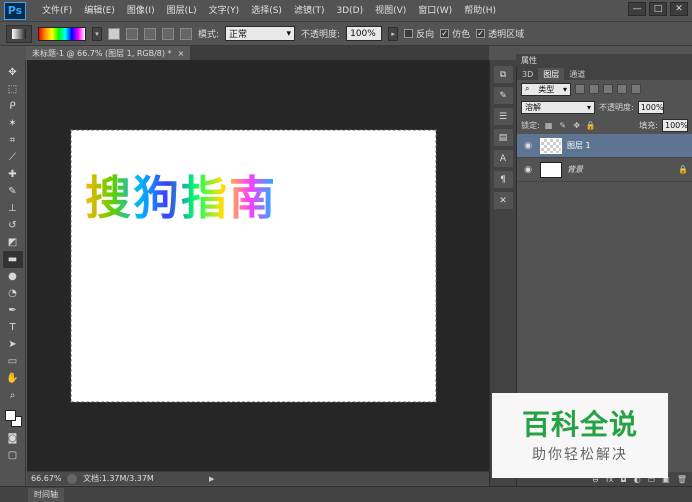 This screenshot has height=502, width=692. Describe the element at coordinates (579, 424) in the screenshot. I see `watermark-title: 百科全说` at that location.